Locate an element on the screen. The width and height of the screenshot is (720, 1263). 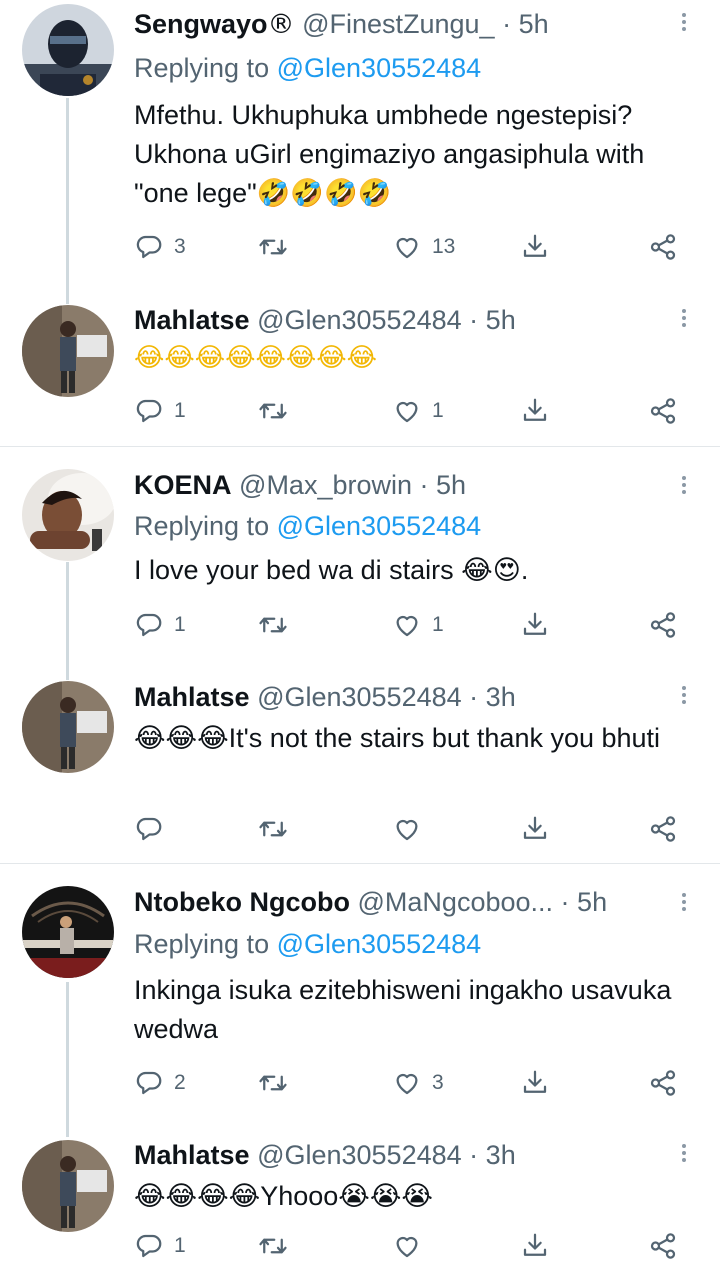
like-count: 3 is located at coordinates (438, 1082).